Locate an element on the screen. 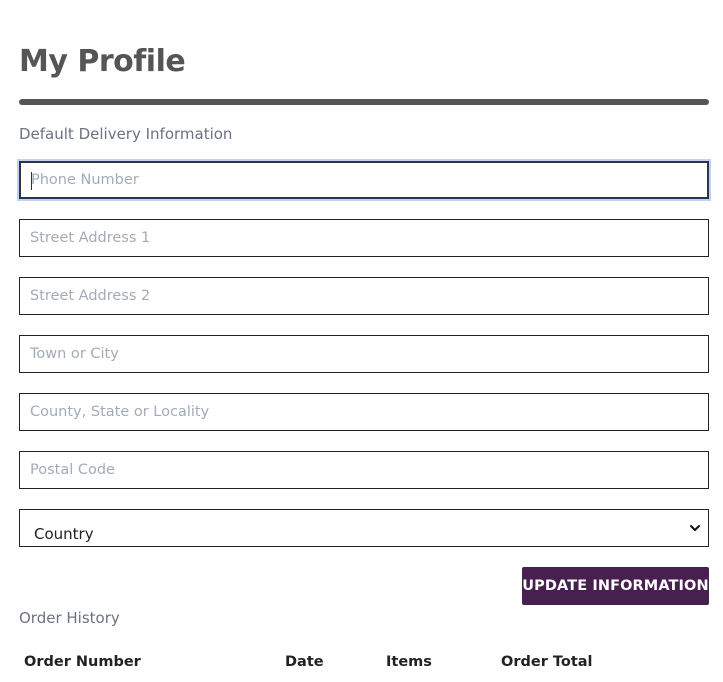 The height and width of the screenshot is (682, 723). title-divider is located at coordinates (364, 102).